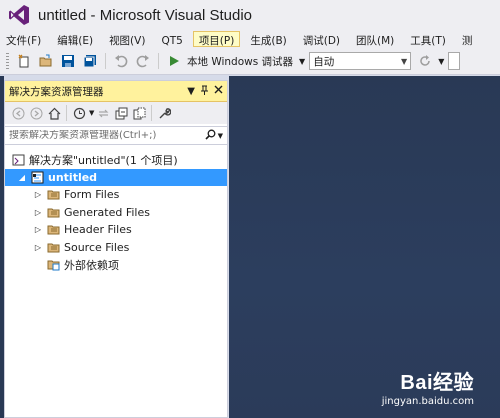  I want to click on menu-project: 项目(P), so click(216, 39).